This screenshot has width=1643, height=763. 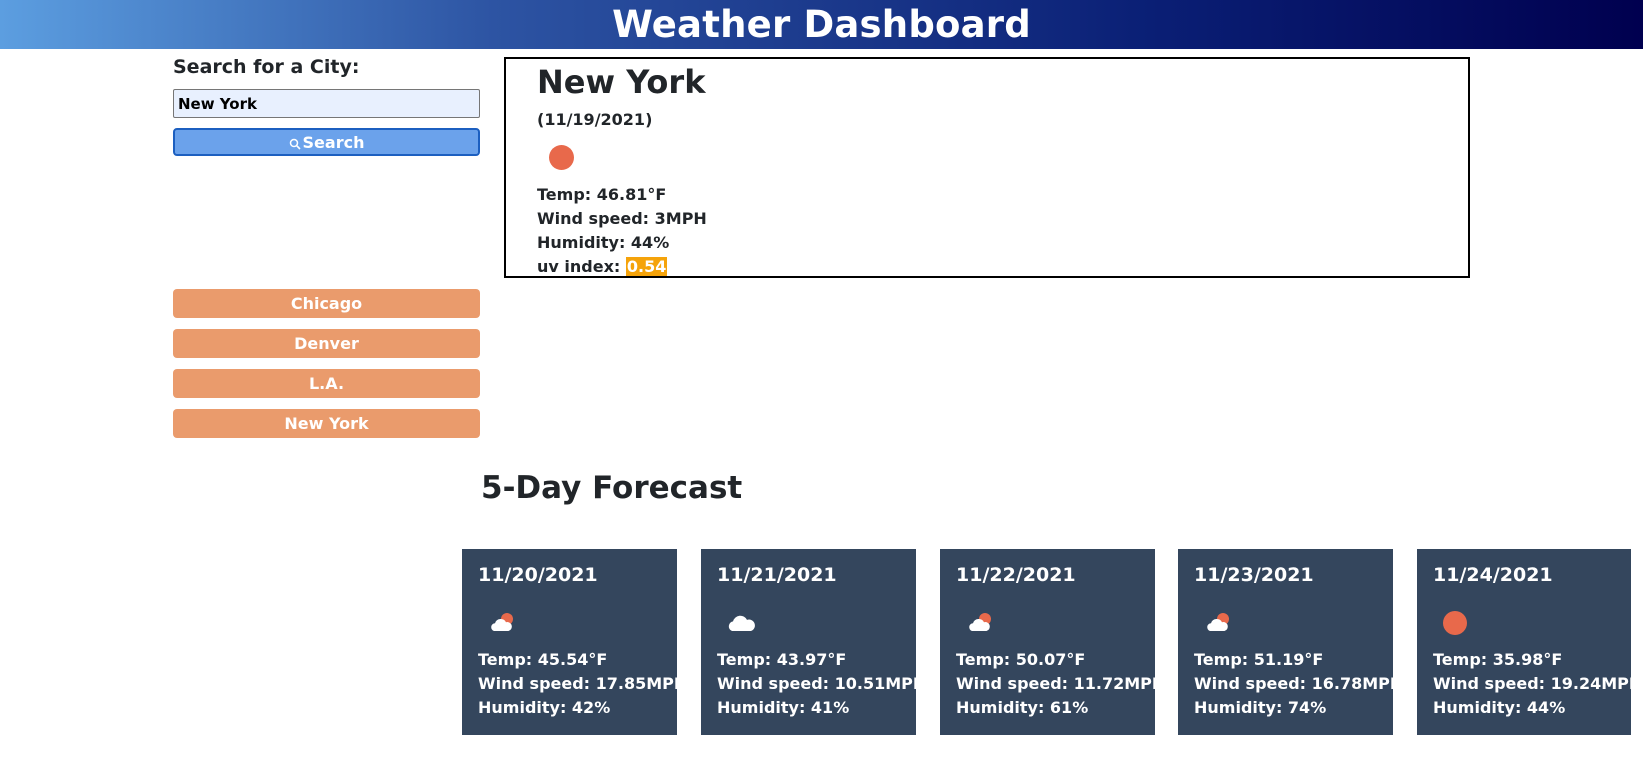 I want to click on forecast-humidity: Humidity: 41%, so click(x=783, y=707).